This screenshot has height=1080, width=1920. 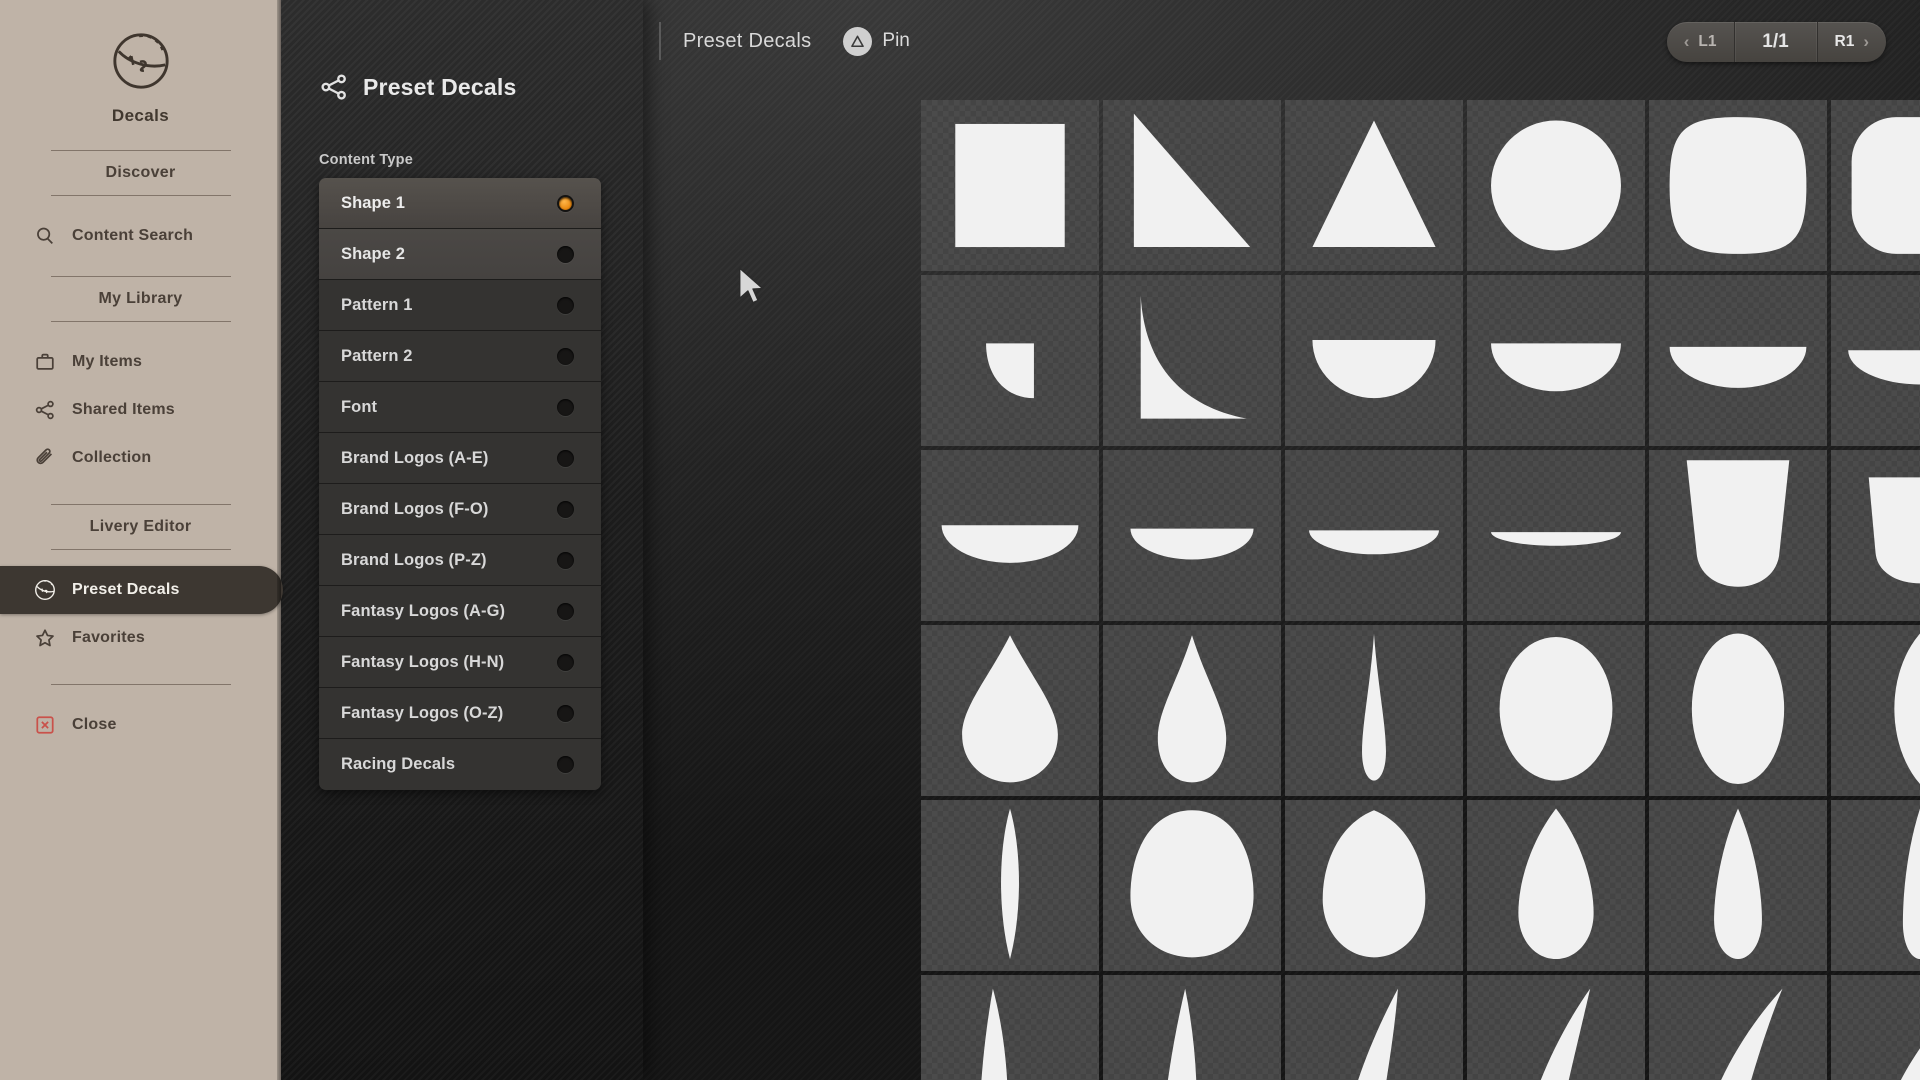 I want to click on sidebar-item-content-search: Content Search, so click(x=140, y=236).